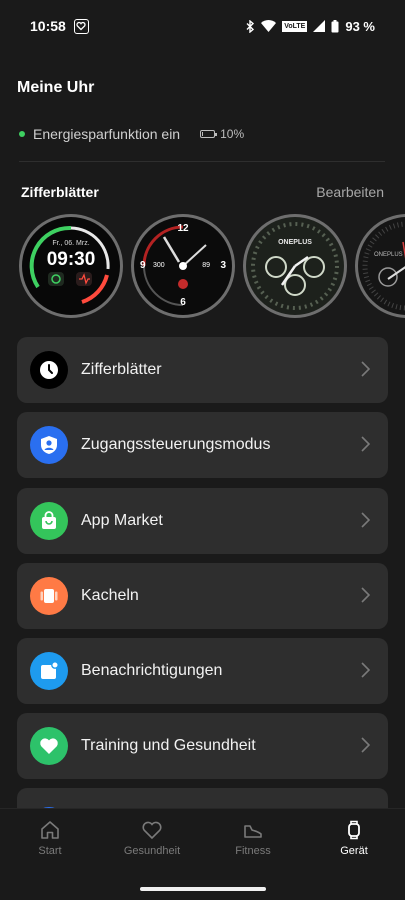  What do you see at coordinates (295, 242) in the screenshot?
I see `watch-face-3-brand: ONEPLUS` at bounding box center [295, 242].